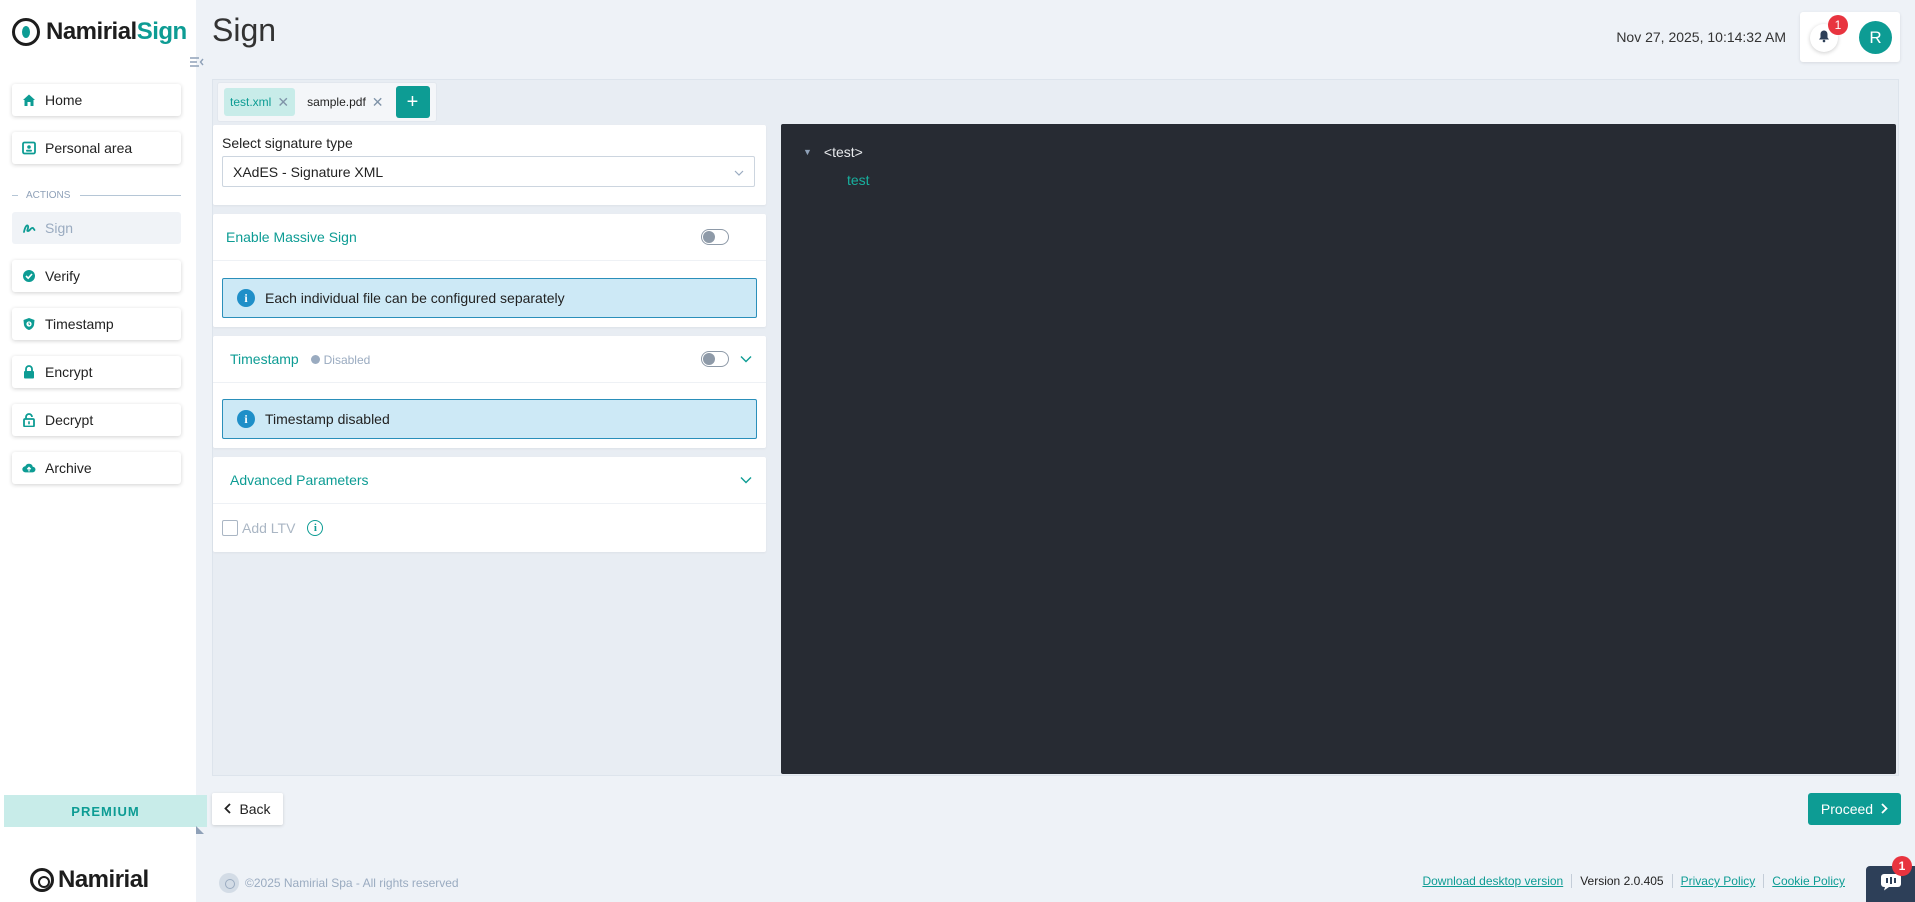  What do you see at coordinates (1847, 809) in the screenshot?
I see `proceed-label: Proceed` at bounding box center [1847, 809].